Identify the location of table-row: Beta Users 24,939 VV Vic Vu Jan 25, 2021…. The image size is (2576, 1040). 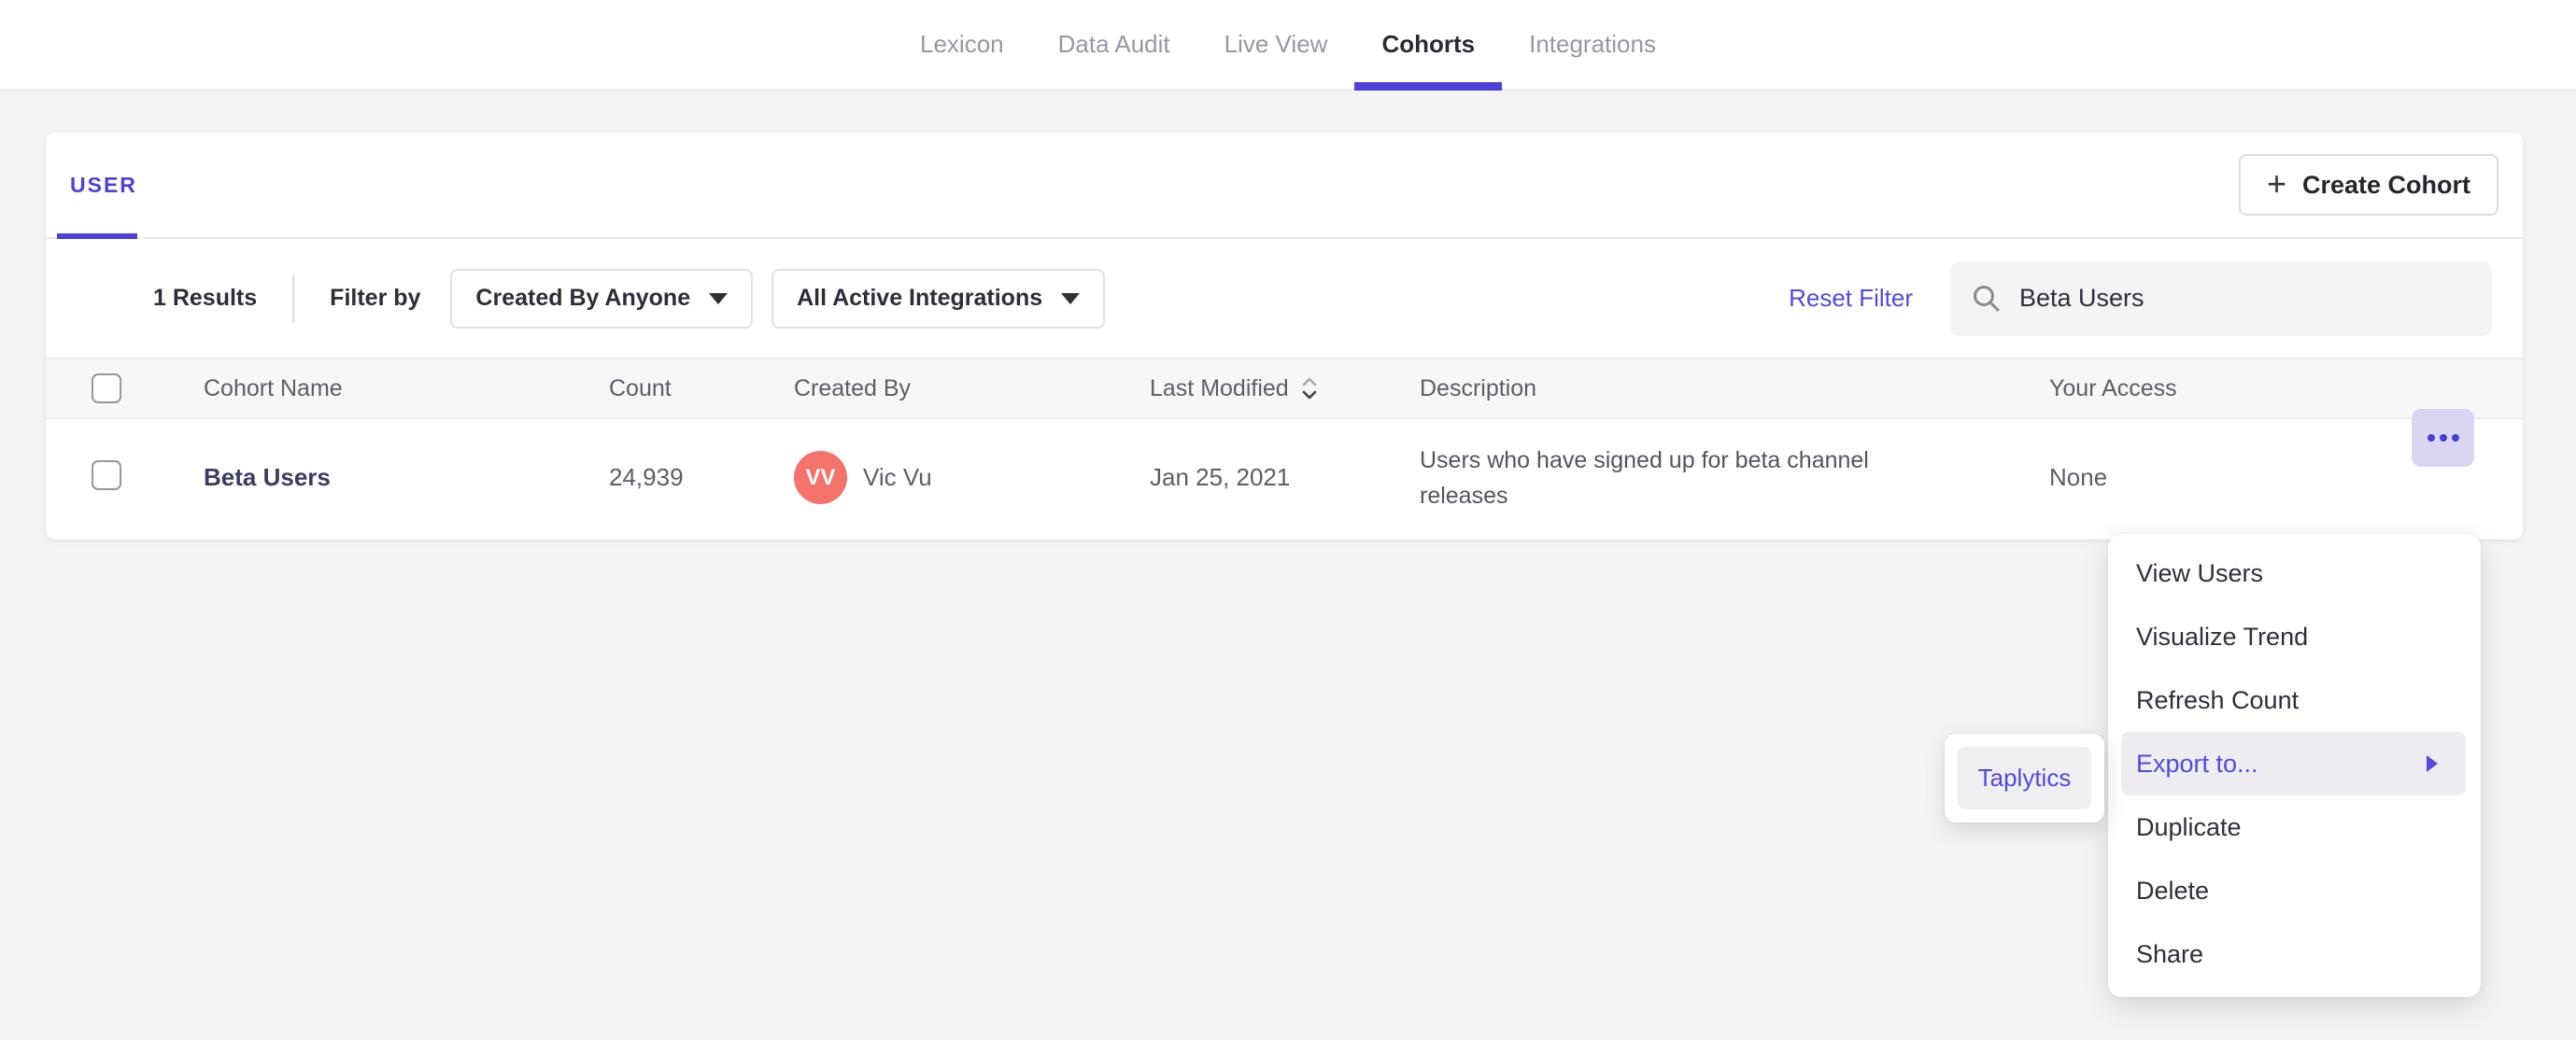
(1284, 472).